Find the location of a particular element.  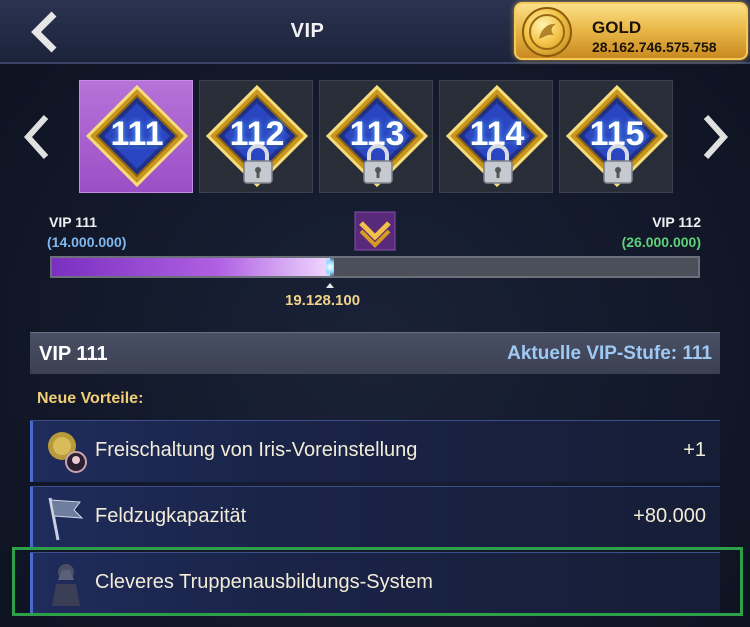

gold-label: GOLD is located at coordinates (617, 27).